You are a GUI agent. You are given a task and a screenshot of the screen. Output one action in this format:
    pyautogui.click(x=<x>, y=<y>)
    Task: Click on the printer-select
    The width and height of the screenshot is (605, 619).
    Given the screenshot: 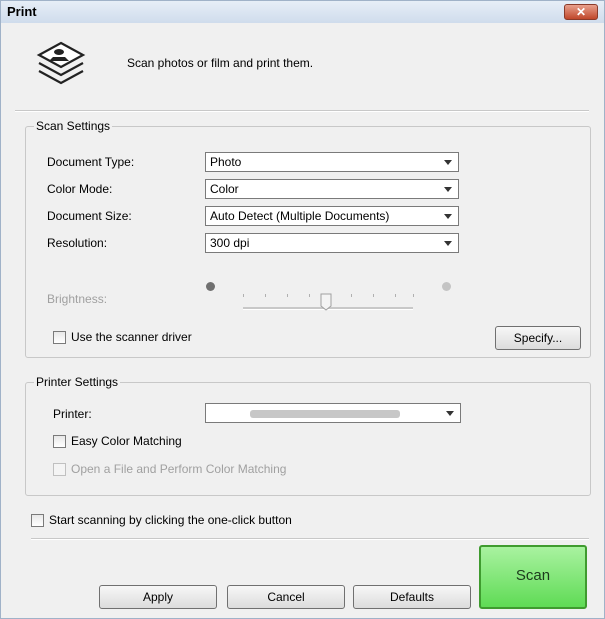 What is the action you would take?
    pyautogui.click(x=333, y=413)
    